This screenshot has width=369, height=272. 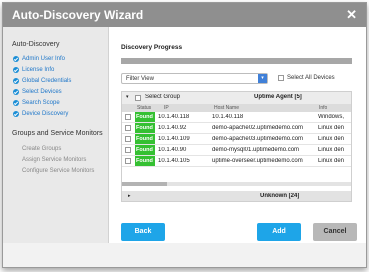 What do you see at coordinates (45, 114) in the screenshot?
I see `sidebar-item-label: Device Discovery` at bounding box center [45, 114].